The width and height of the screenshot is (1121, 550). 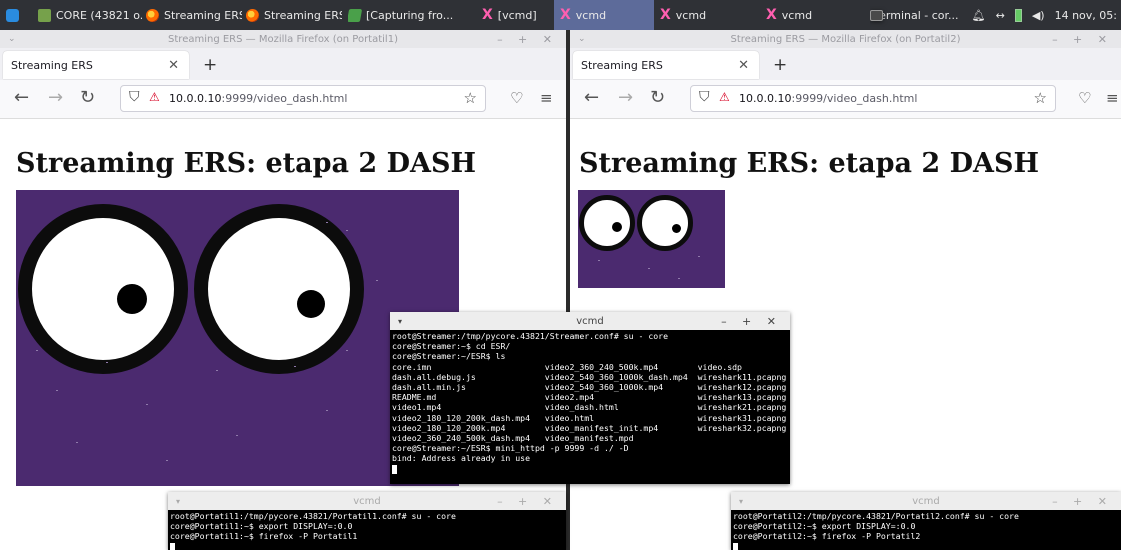 I want to click on terminal-line: README.md video2.mp4 wireshark13.pcapng, so click(x=589, y=397).